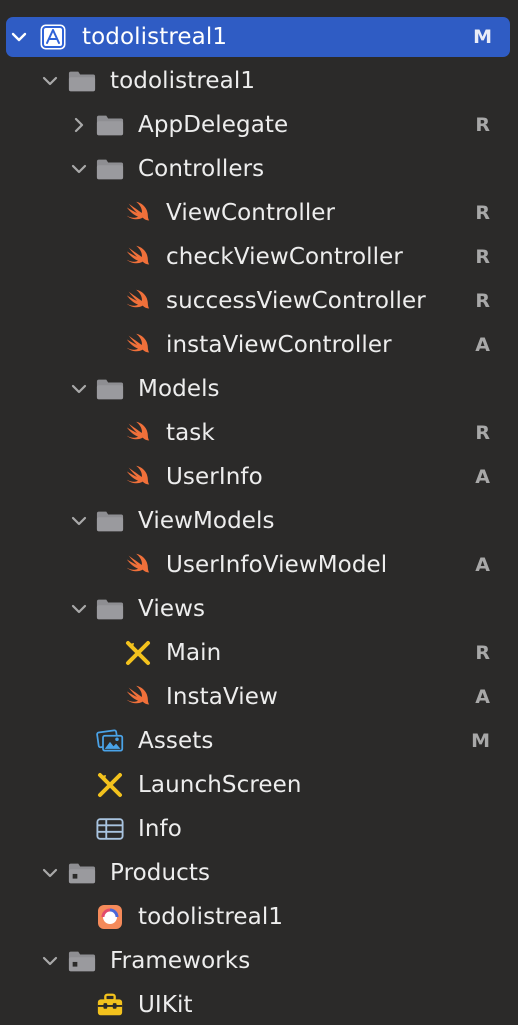  I want to click on tree-row-file-instaviewcontroller: instaViewController A, so click(258, 345).